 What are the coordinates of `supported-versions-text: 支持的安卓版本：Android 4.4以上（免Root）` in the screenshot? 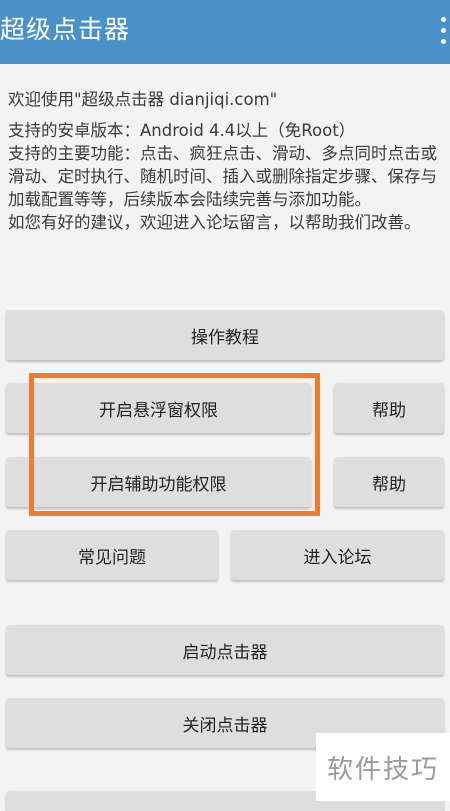 It's located at (182, 130).